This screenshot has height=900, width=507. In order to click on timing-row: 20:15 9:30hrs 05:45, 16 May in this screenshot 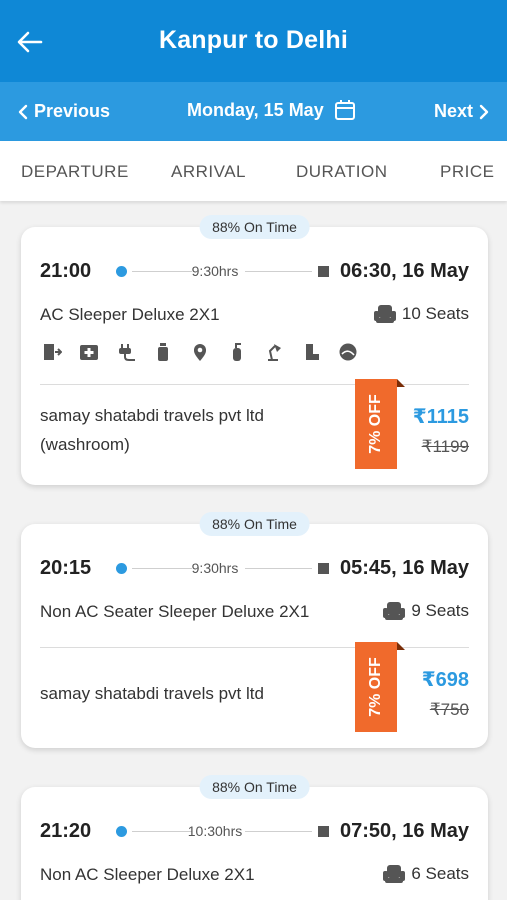, I will do `click(254, 569)`.